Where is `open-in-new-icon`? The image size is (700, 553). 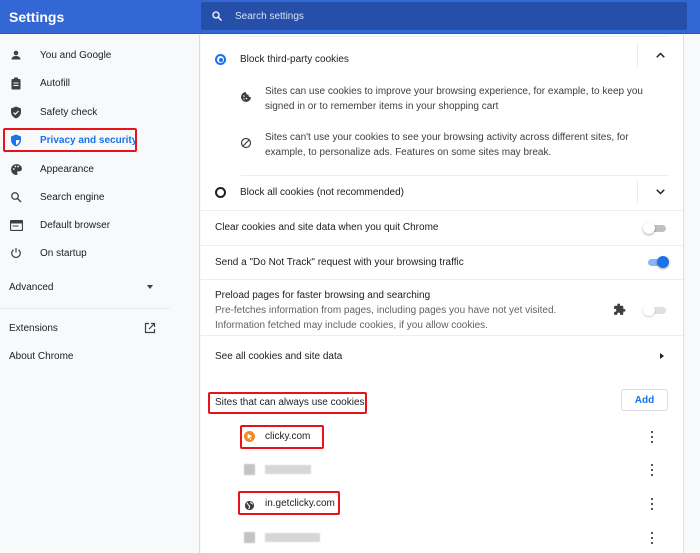
open-in-new-icon is located at coordinates (150, 329).